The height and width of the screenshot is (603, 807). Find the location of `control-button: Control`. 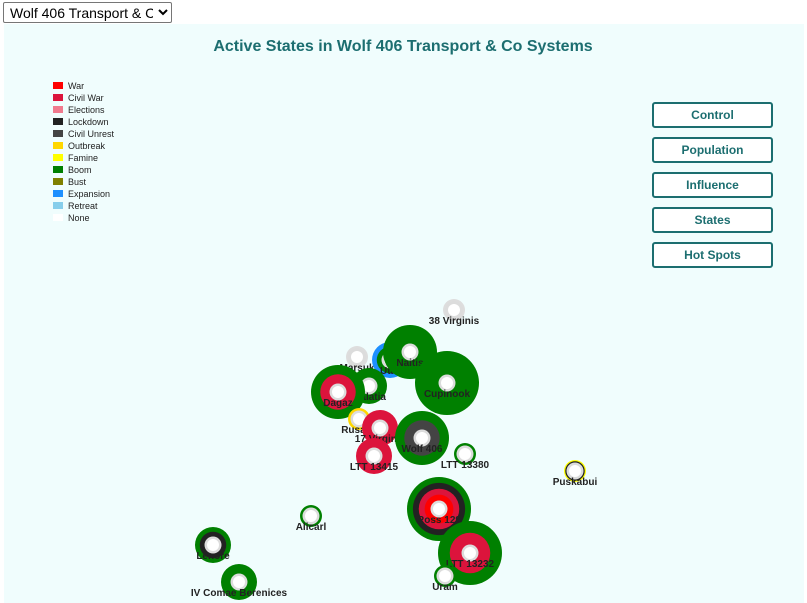

control-button: Control is located at coordinates (712, 115).